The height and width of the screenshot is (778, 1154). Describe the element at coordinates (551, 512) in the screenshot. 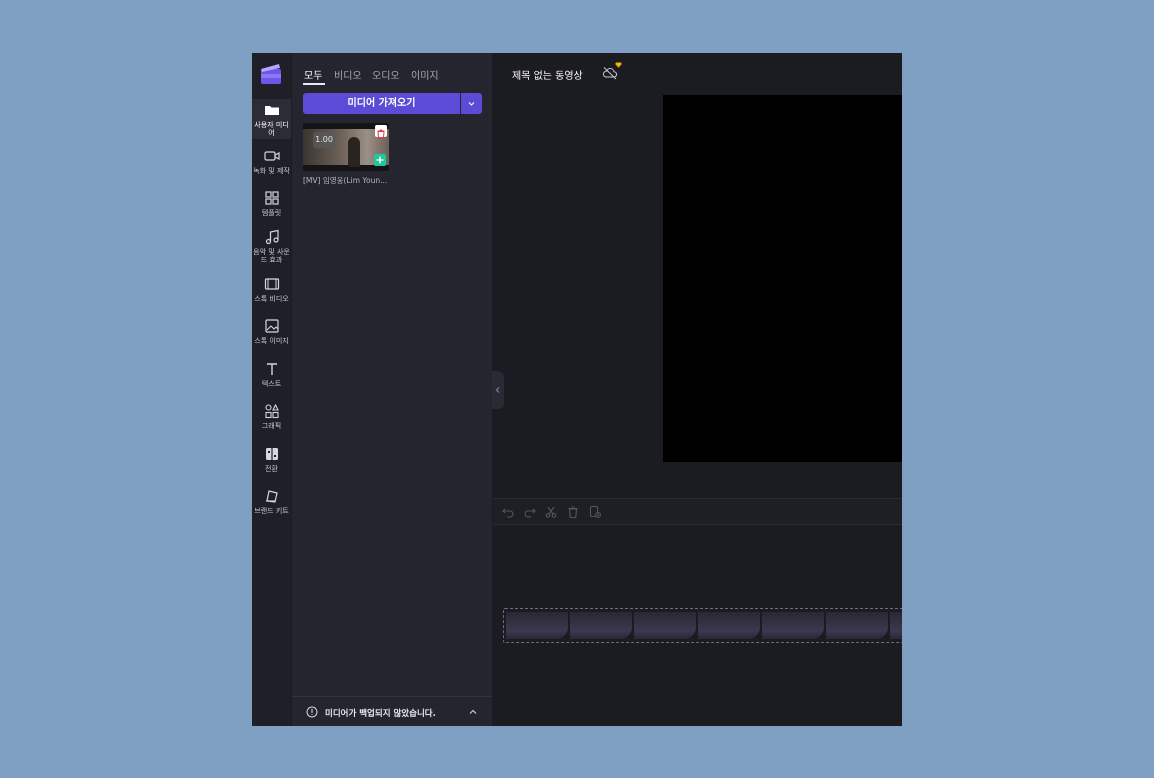

I see `scissors-icon` at that location.